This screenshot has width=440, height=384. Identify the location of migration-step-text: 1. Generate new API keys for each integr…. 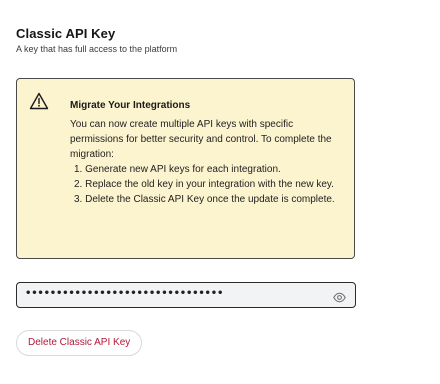
(177, 169).